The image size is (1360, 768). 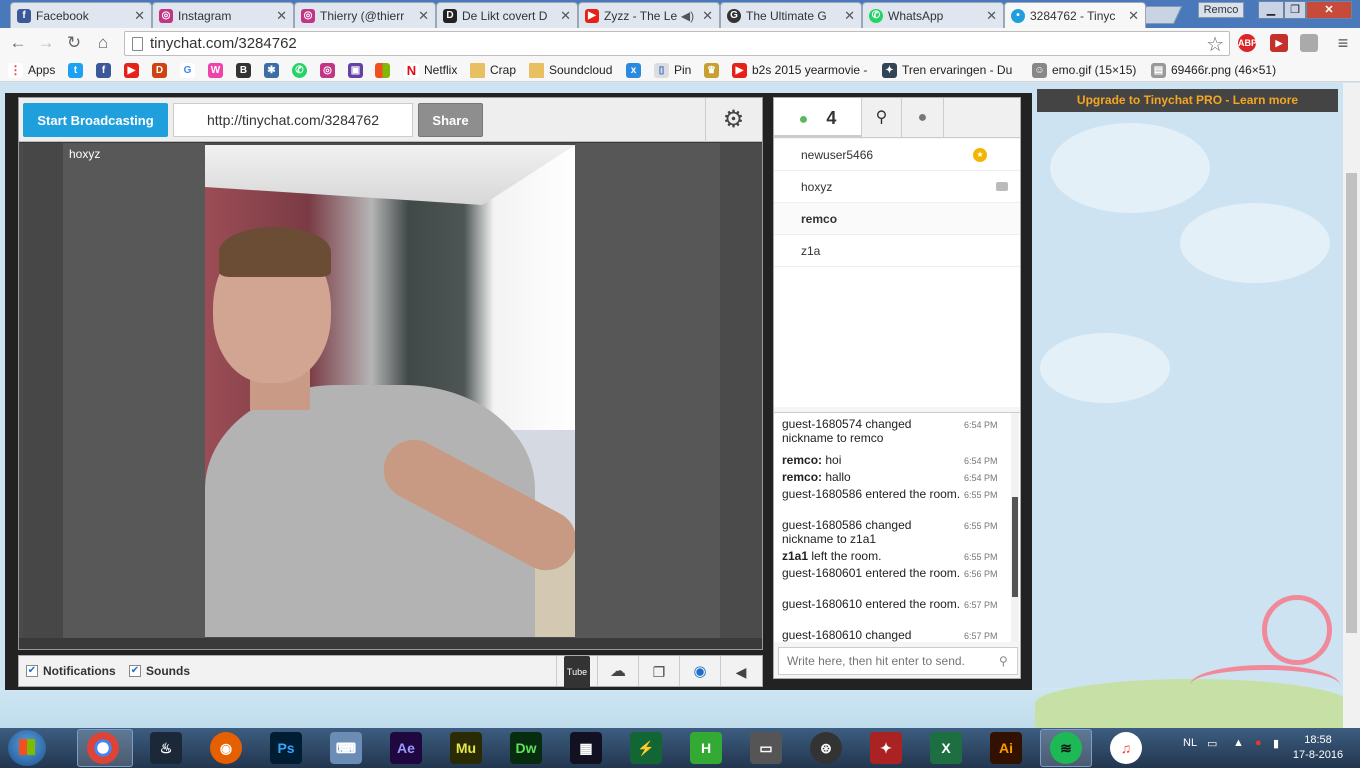 What do you see at coordinates (103, 748) in the screenshot?
I see `chrome-icon` at bounding box center [103, 748].